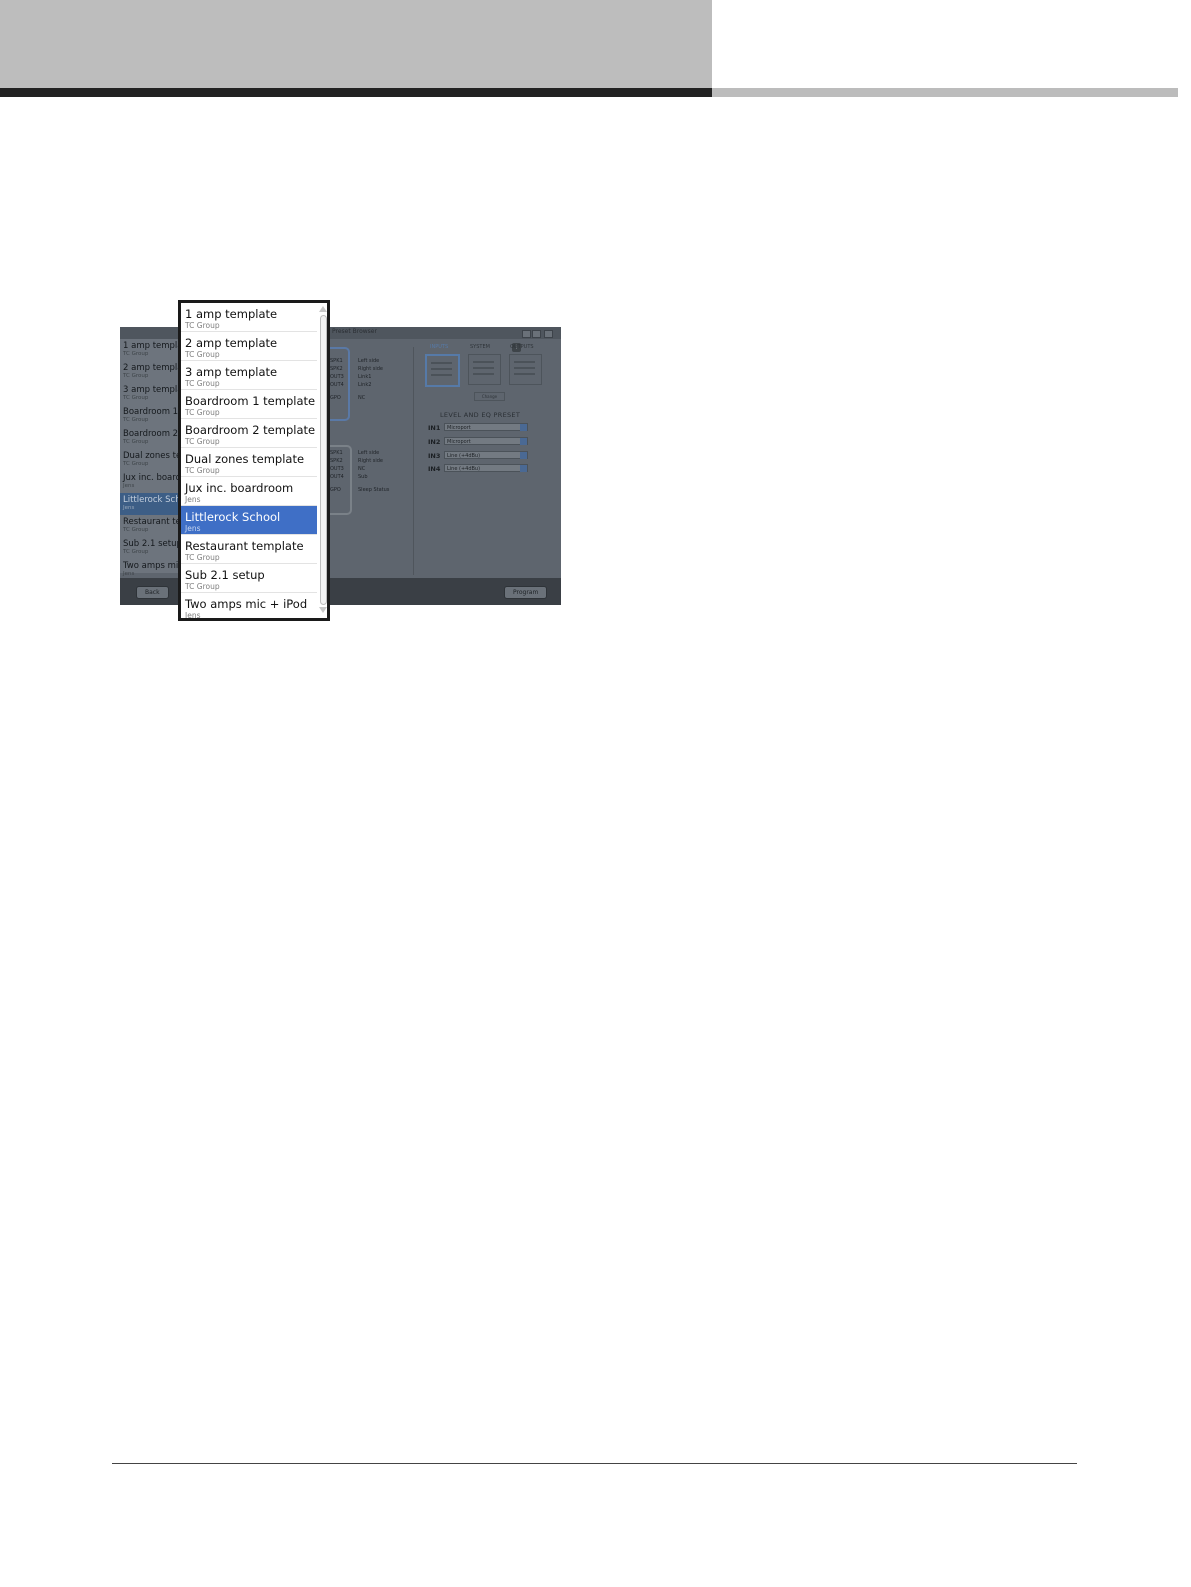 This screenshot has height=1587, width=1191. I want to click on header-rule-light, so click(945, 92).